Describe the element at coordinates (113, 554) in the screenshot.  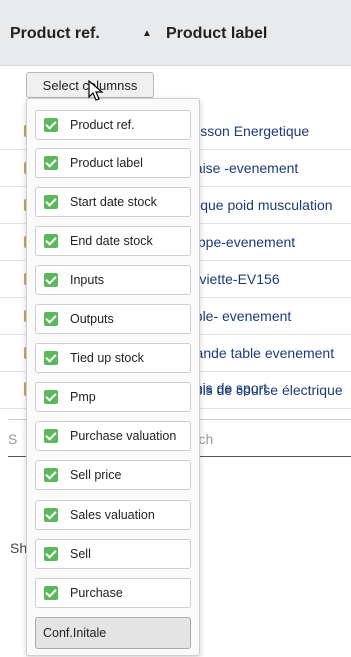
I see `column-option-sell: Sell` at that location.